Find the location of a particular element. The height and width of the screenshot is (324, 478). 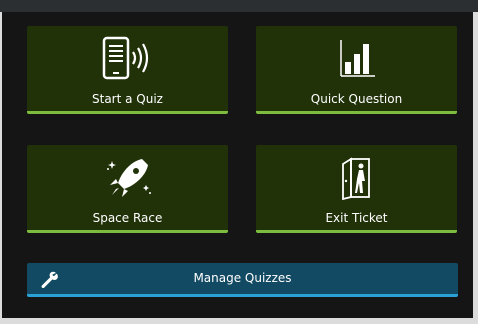

space-race-label: Space Race is located at coordinates (127, 218).